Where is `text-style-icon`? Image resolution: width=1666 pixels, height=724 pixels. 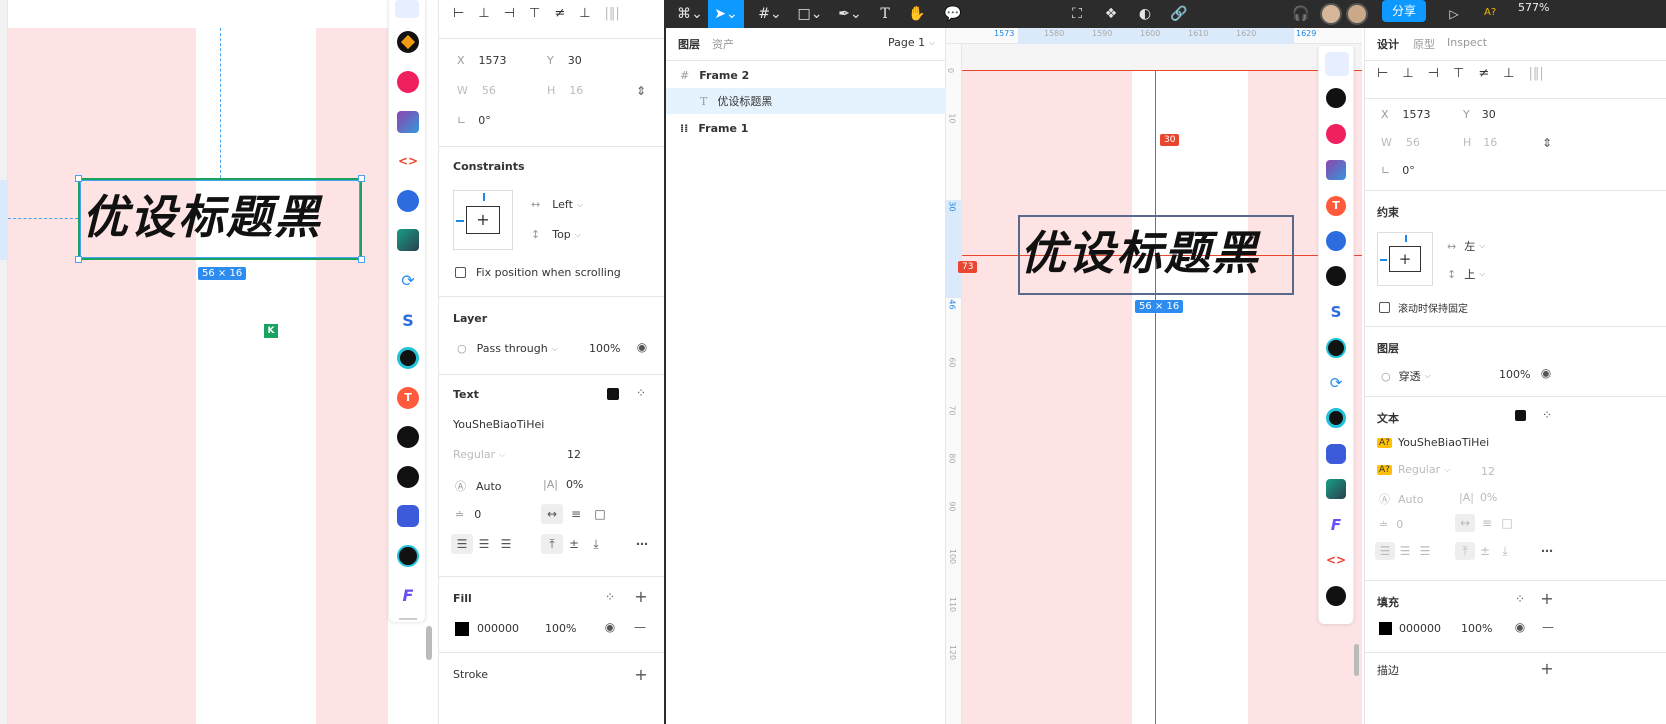
text-style-icon is located at coordinates (1520, 415).